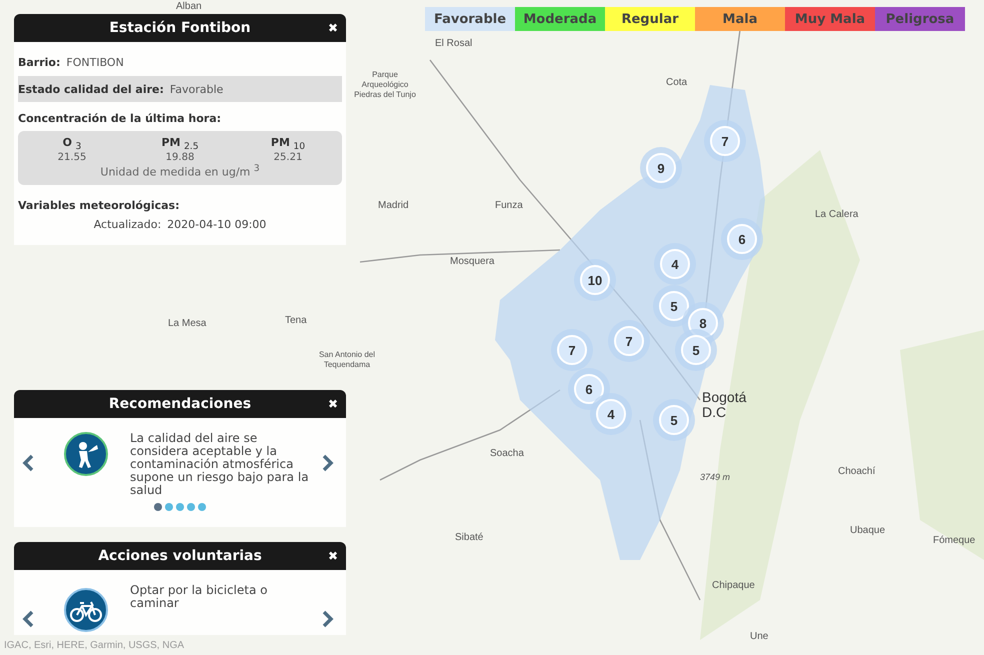  Describe the element at coordinates (180, 158) in the screenshot. I see `pollutant-value: 19.88` at that location.